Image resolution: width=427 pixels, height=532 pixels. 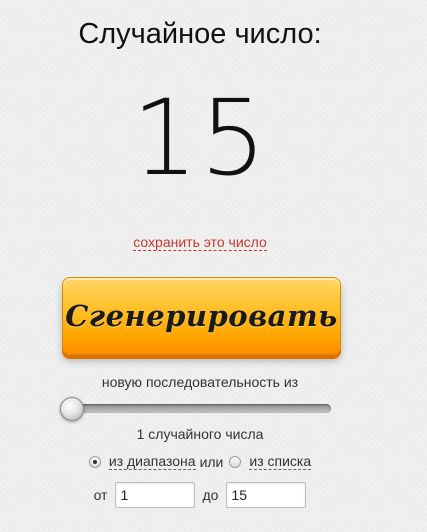 What do you see at coordinates (211, 461) in the screenshot?
I see `or-label: или` at bounding box center [211, 461].